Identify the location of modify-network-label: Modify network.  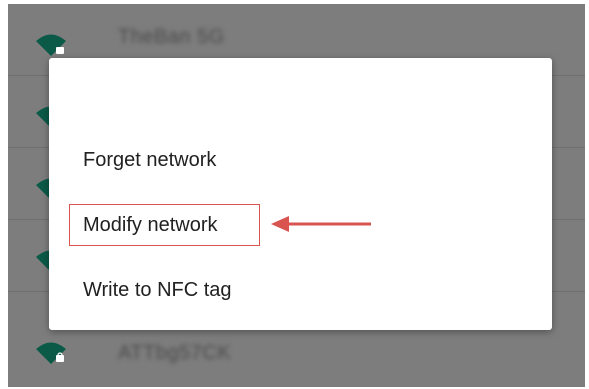
(150, 224).